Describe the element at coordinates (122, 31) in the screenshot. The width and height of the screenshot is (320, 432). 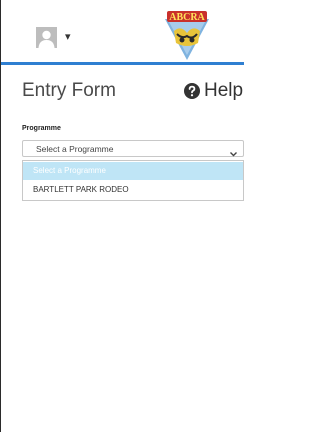
I see `top-header: ▾ ABCRA` at that location.